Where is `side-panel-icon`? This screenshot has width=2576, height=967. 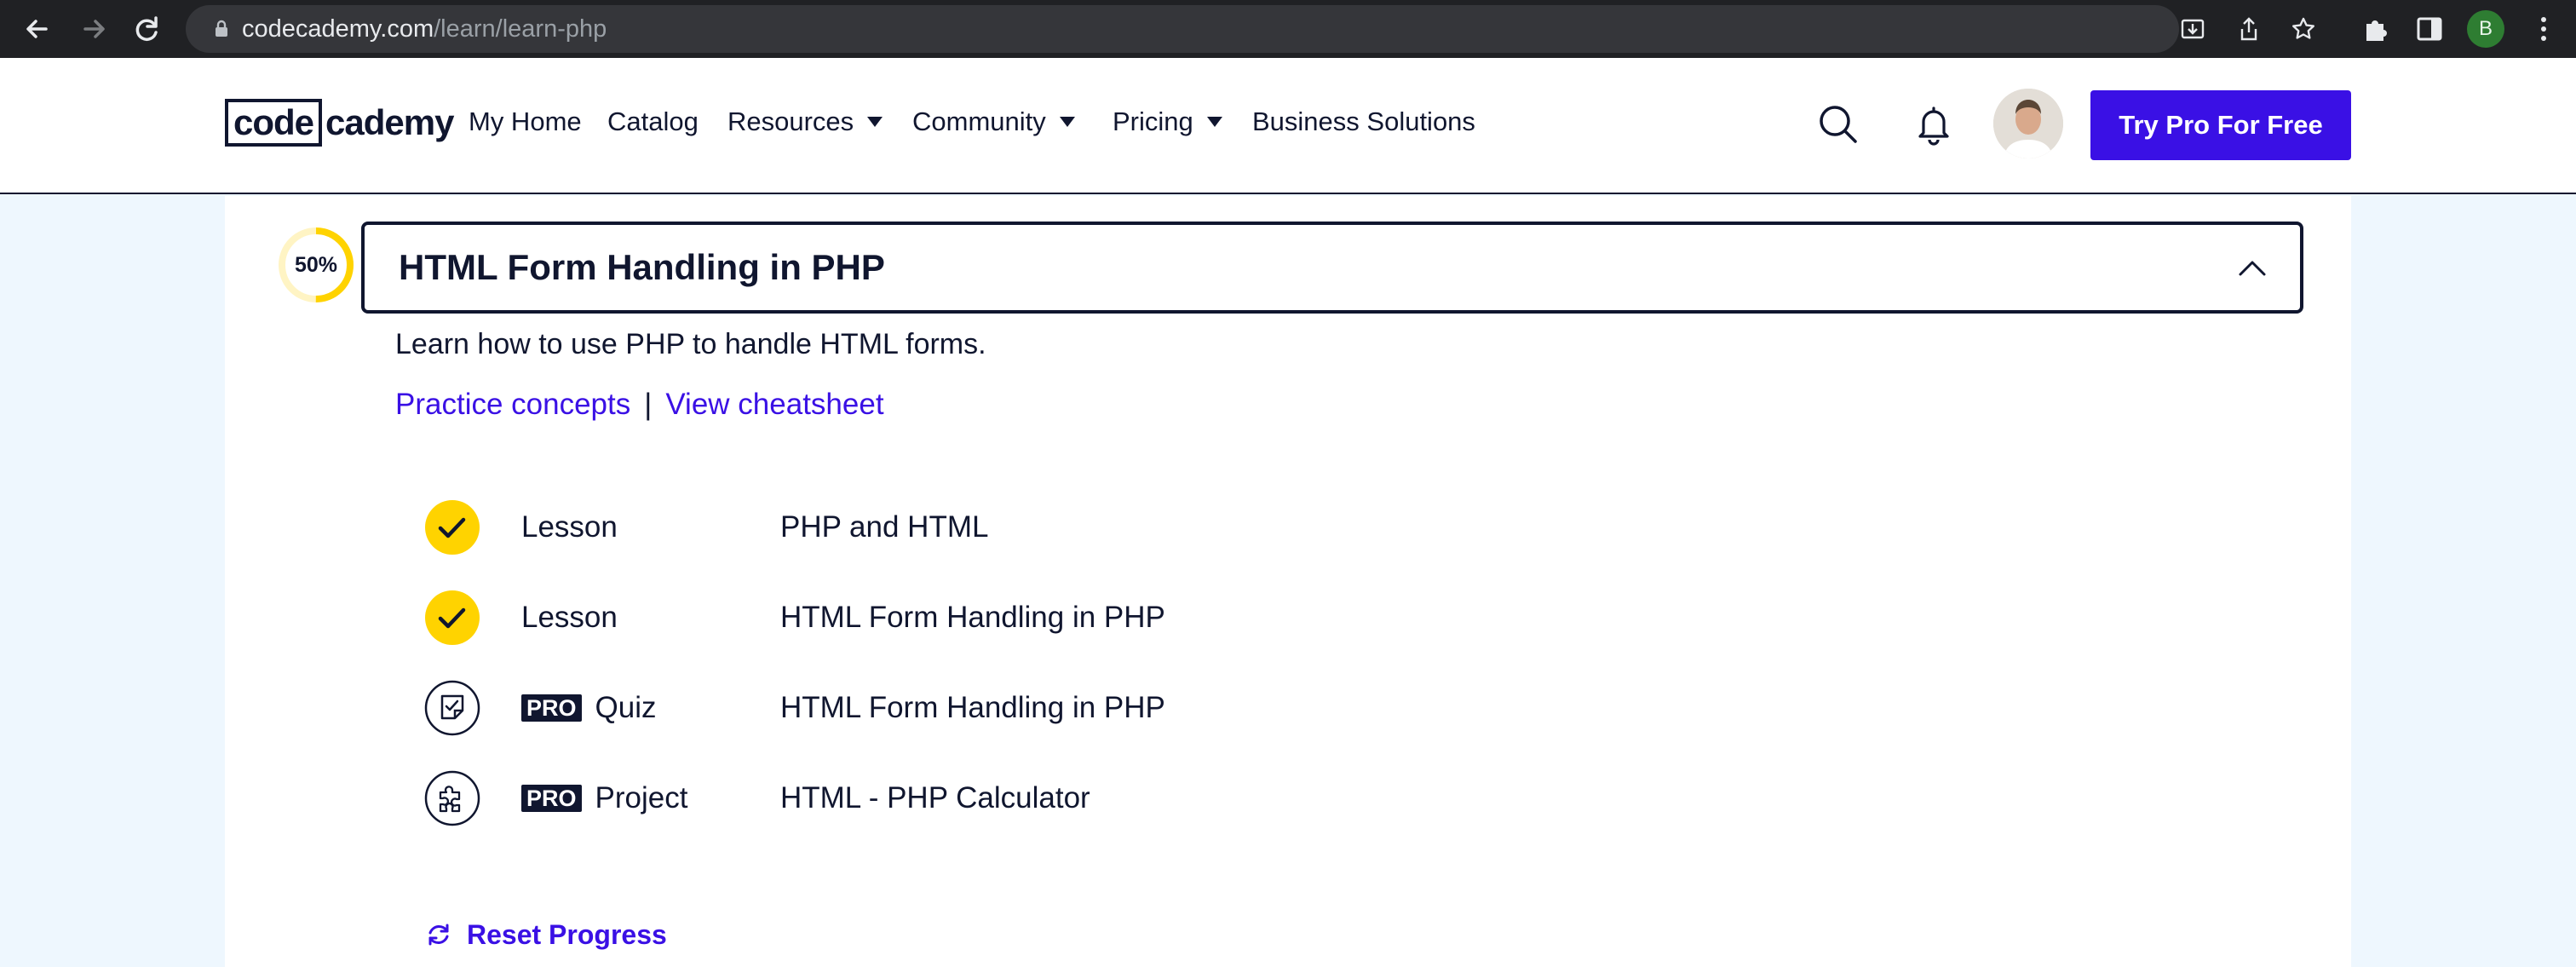 side-panel-icon is located at coordinates (2429, 29).